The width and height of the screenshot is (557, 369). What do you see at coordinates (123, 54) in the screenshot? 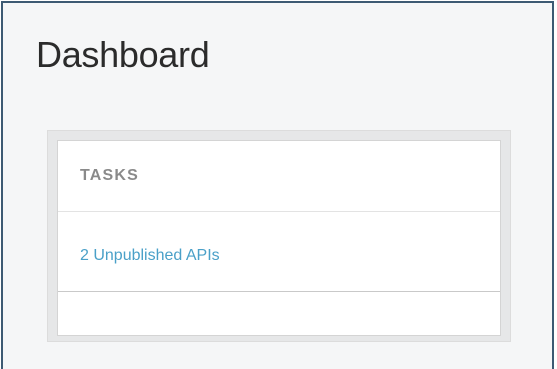
I see `page-title: Dashboard` at bounding box center [123, 54].